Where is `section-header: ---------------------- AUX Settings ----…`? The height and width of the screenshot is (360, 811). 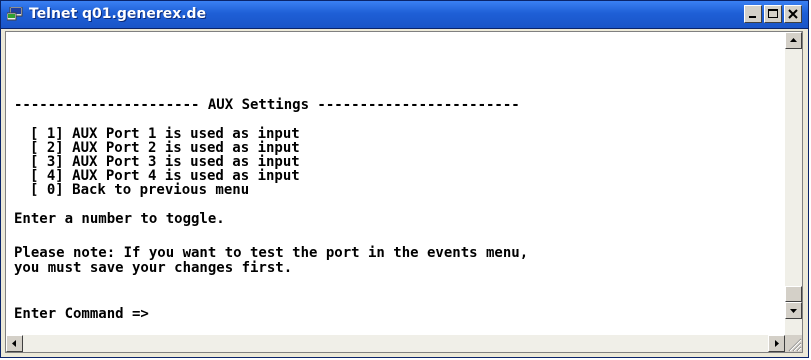 section-header: ---------------------- AUX Settings ----… is located at coordinates (267, 105).